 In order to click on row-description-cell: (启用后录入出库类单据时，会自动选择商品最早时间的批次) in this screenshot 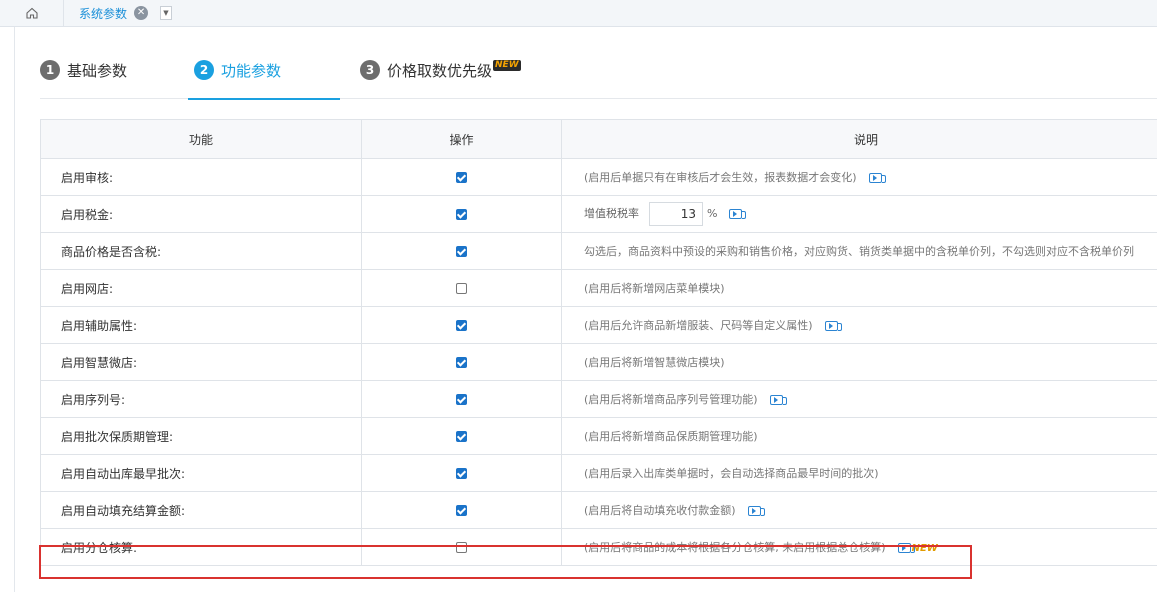, I will do `click(859, 473)`.